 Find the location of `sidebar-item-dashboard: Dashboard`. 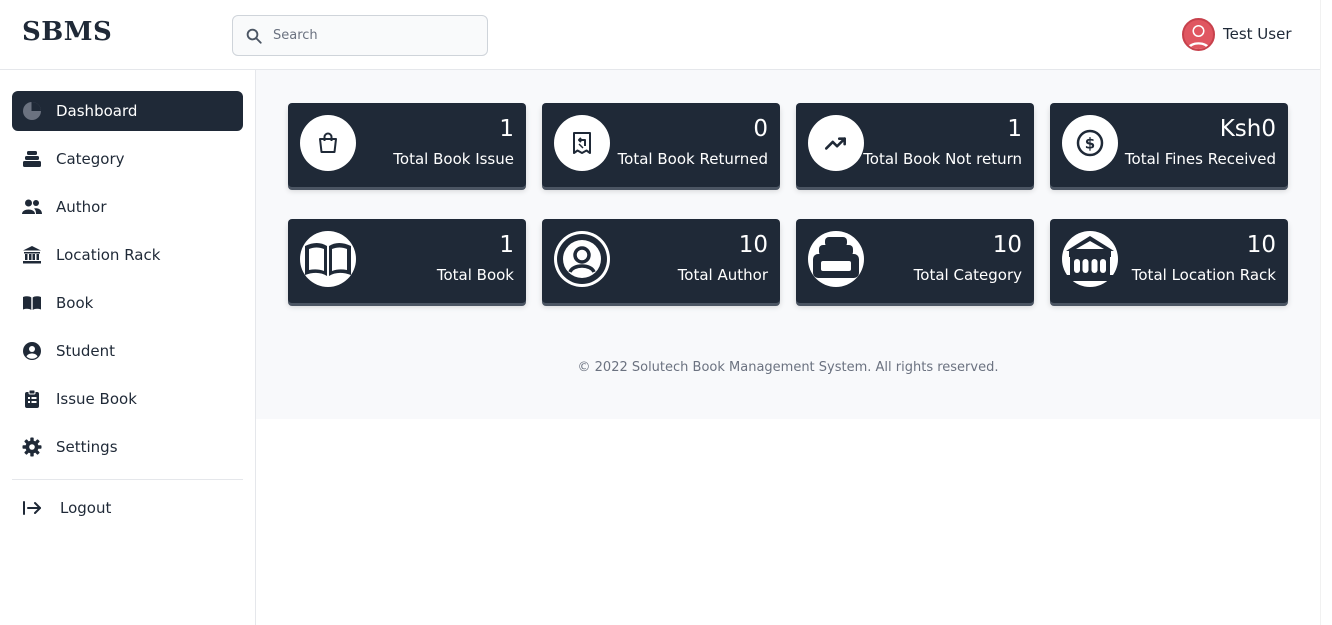

sidebar-item-dashboard: Dashboard is located at coordinates (127, 111).